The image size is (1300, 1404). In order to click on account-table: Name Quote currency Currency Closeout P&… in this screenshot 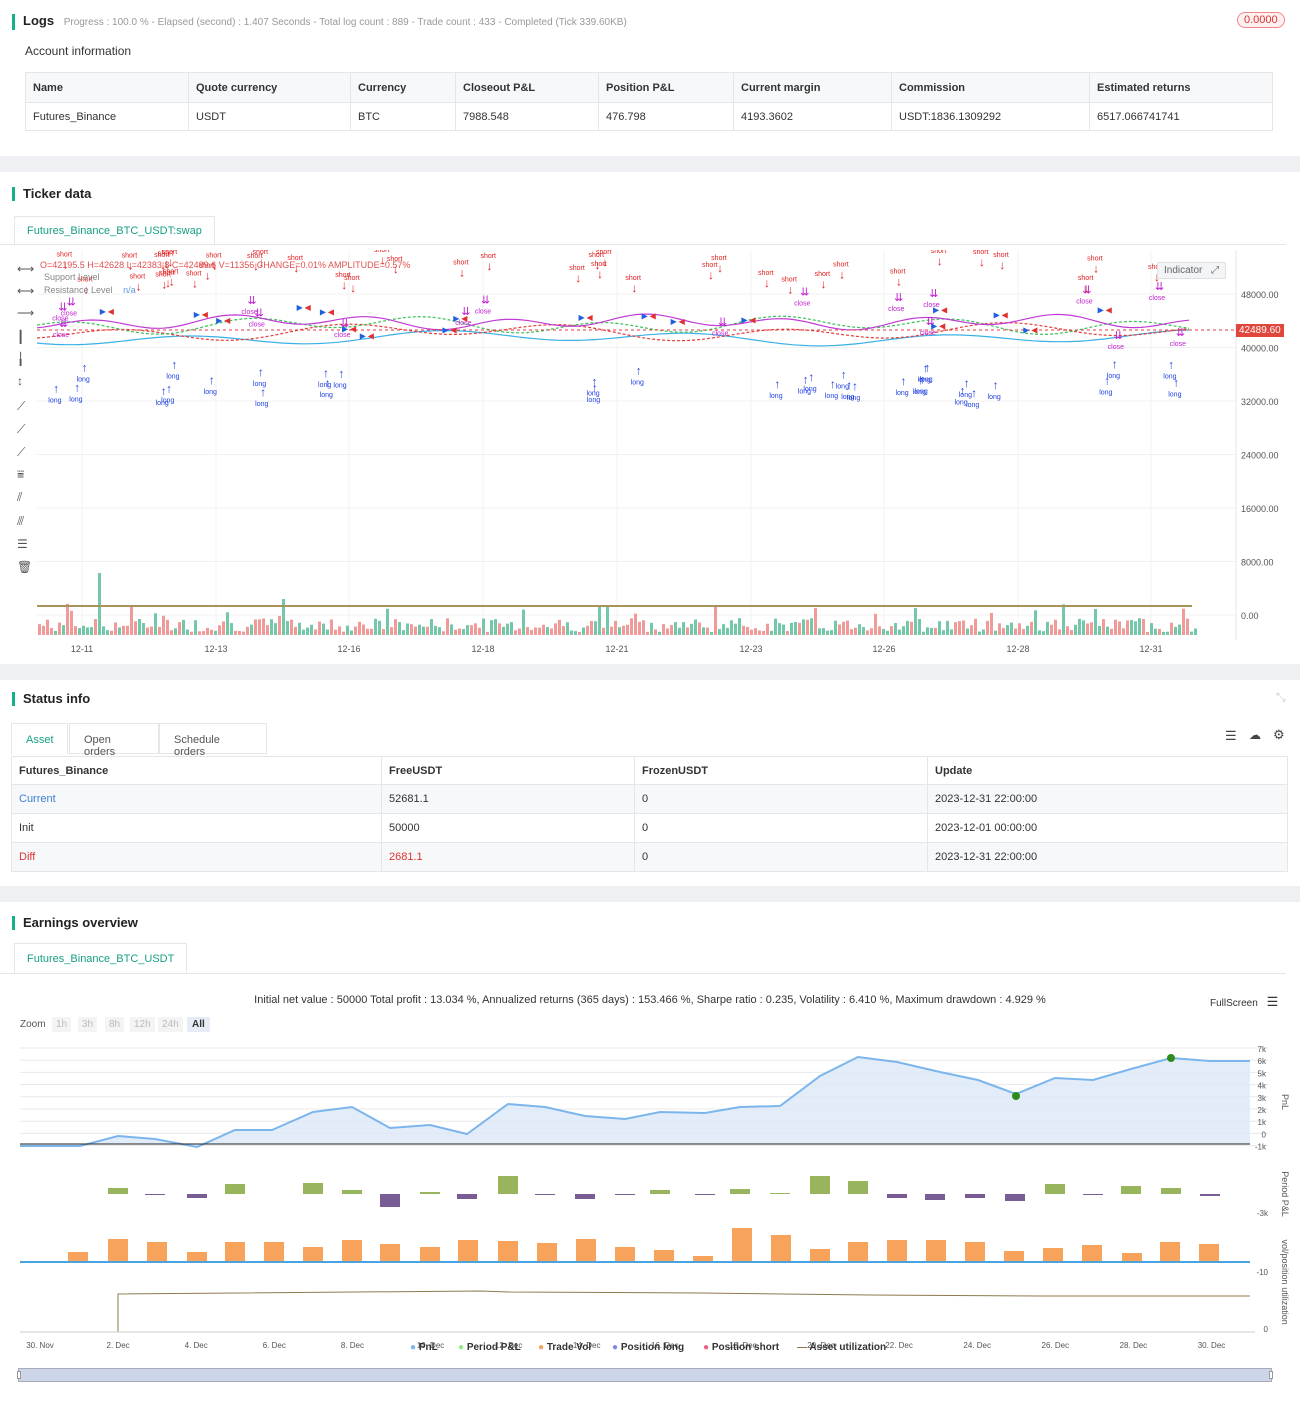, I will do `click(649, 101)`.